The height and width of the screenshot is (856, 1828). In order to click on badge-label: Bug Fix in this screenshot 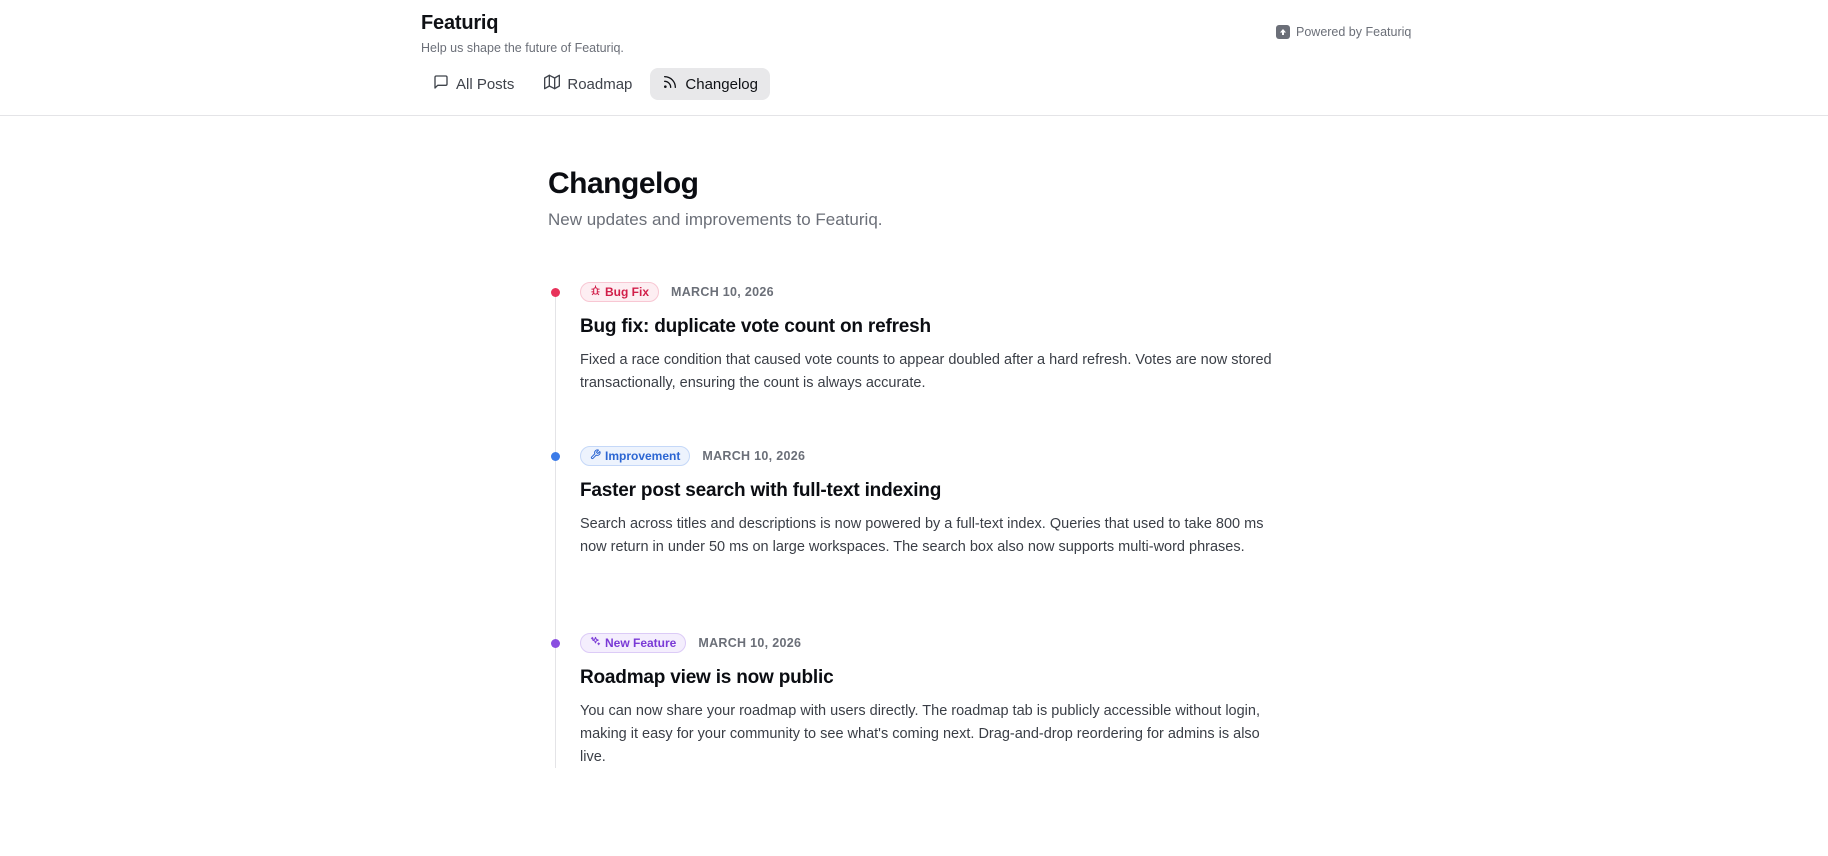, I will do `click(627, 292)`.